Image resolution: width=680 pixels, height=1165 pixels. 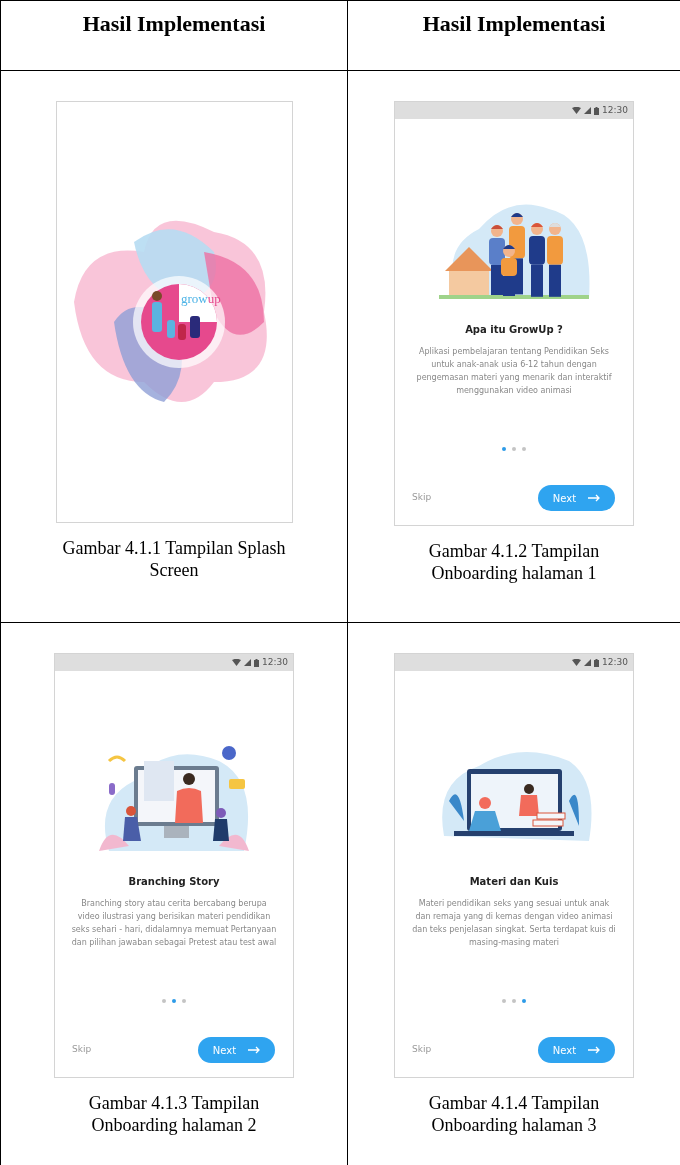 I want to click on app-logo: growup, so click(x=201, y=298).